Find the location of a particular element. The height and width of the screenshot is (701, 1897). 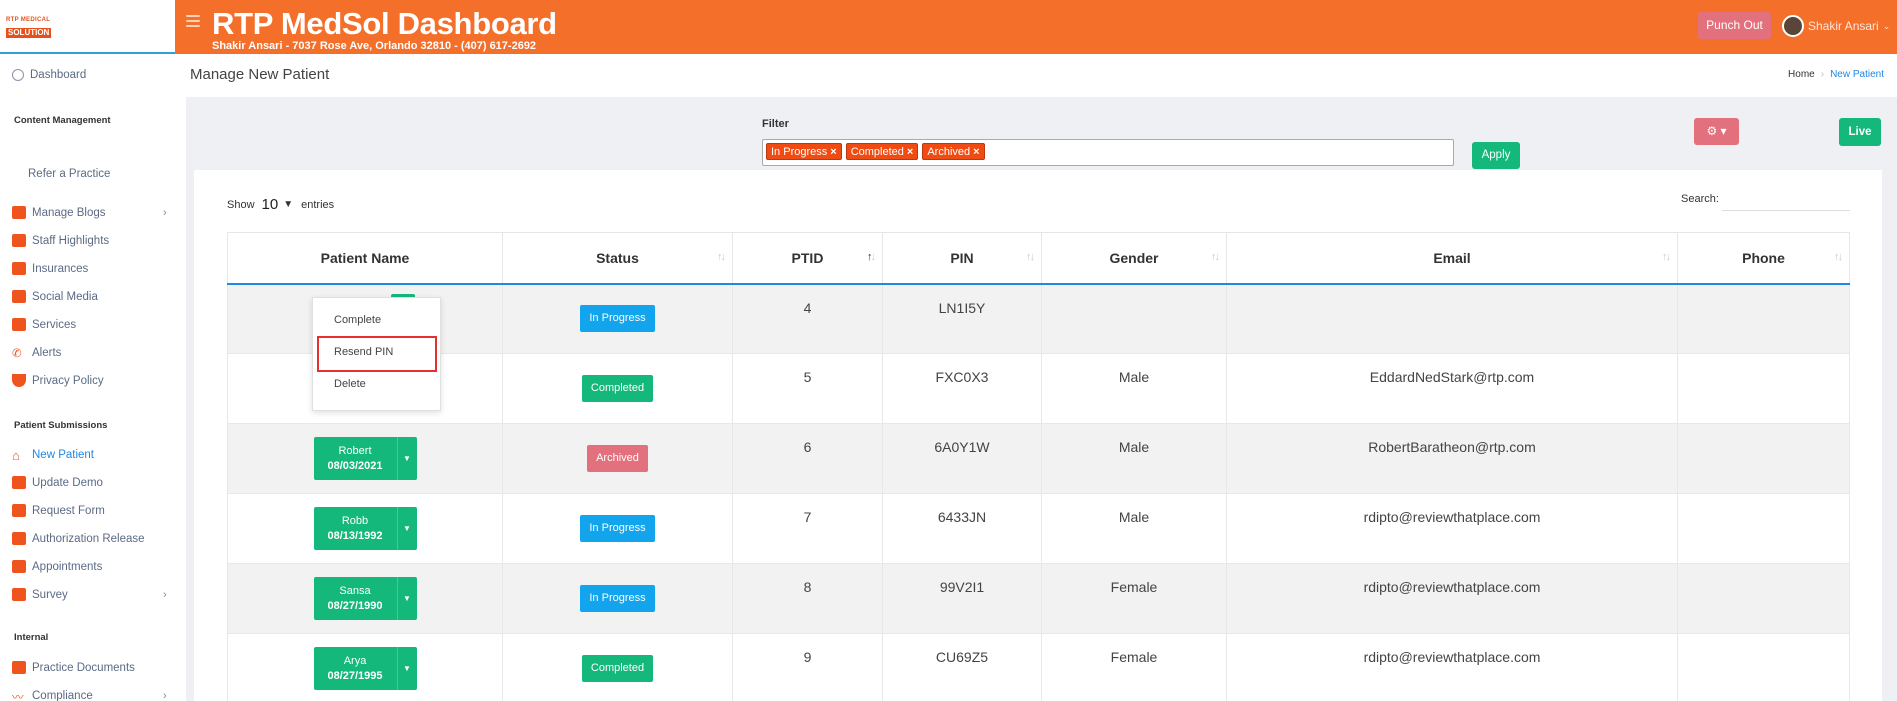

sidebar-item-blogs: Manage Blogs is located at coordinates (59, 212).